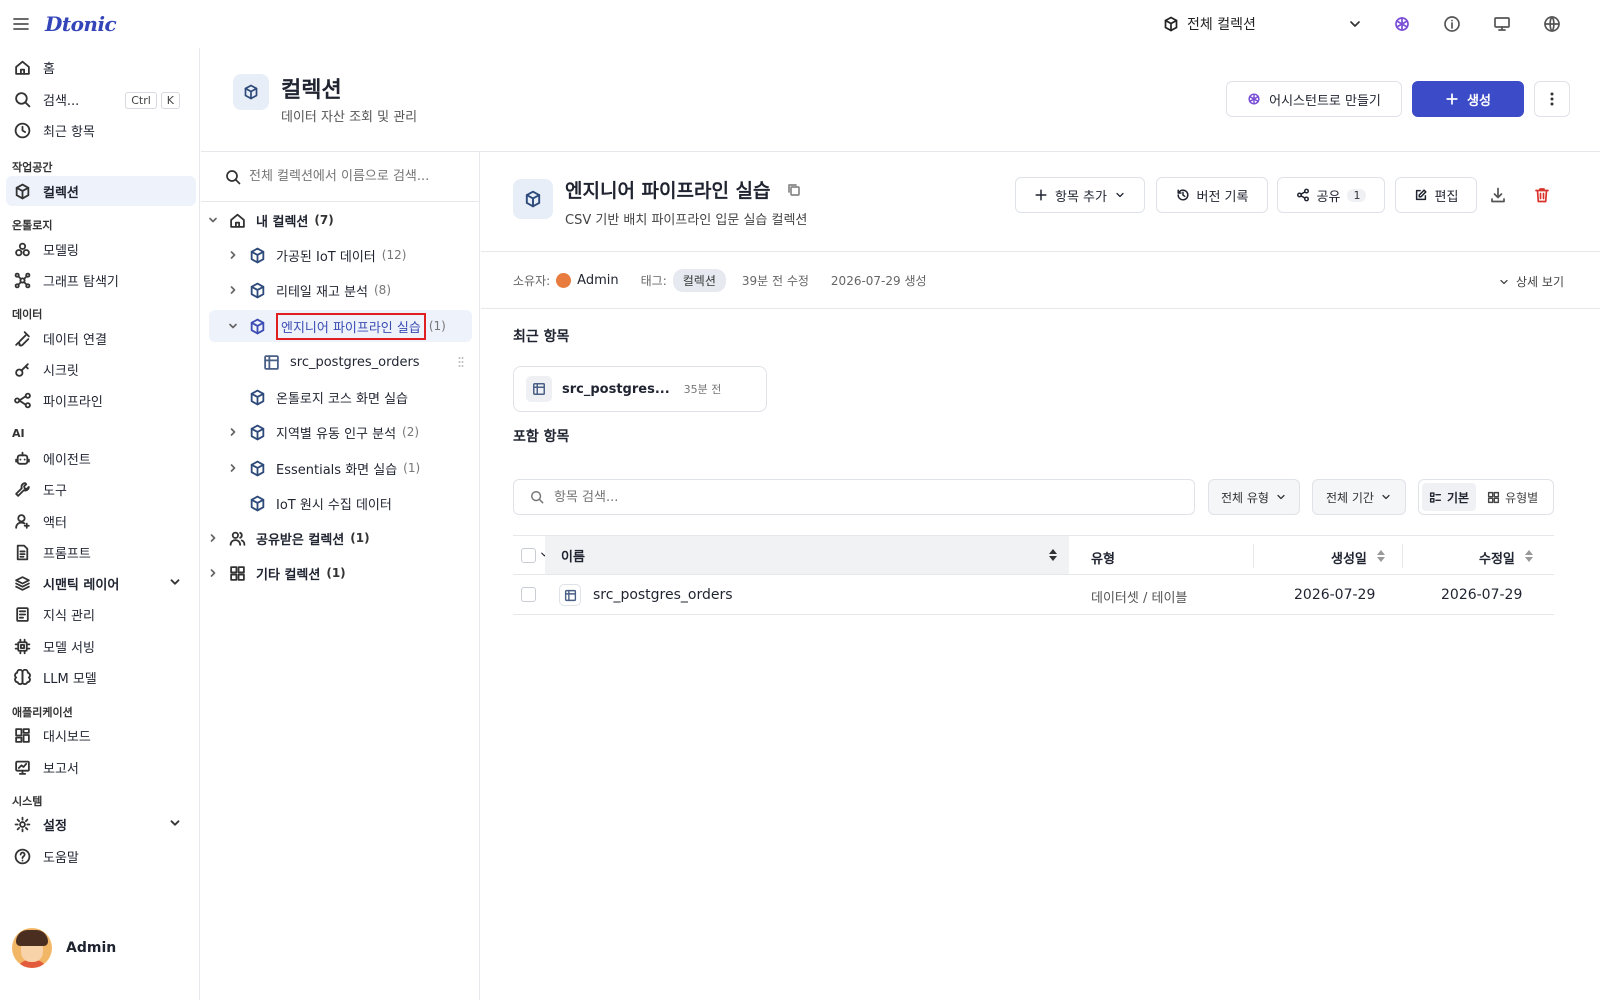 The width and height of the screenshot is (1600, 1000). I want to click on sidebar-item-home: 홈, so click(101, 67).